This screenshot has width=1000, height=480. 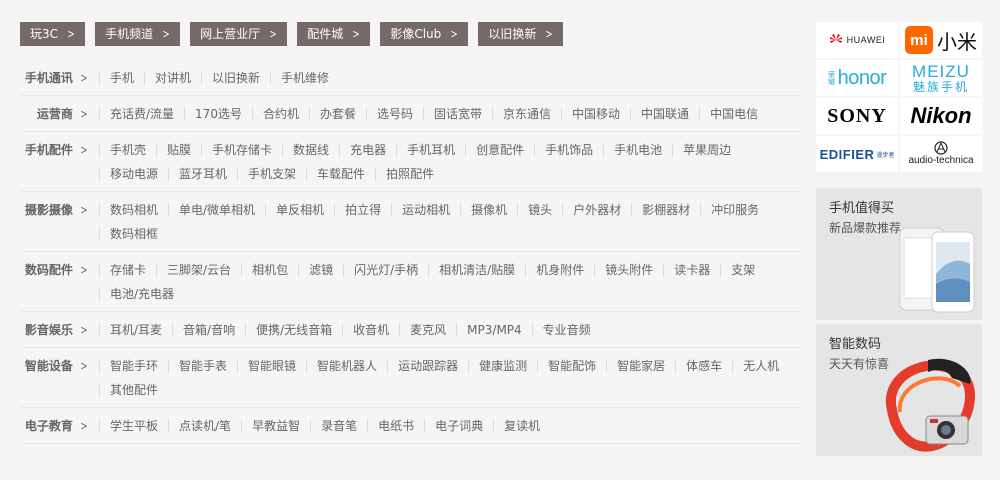 I want to click on brand-audio-technica: audio-technica, so click(x=941, y=154).